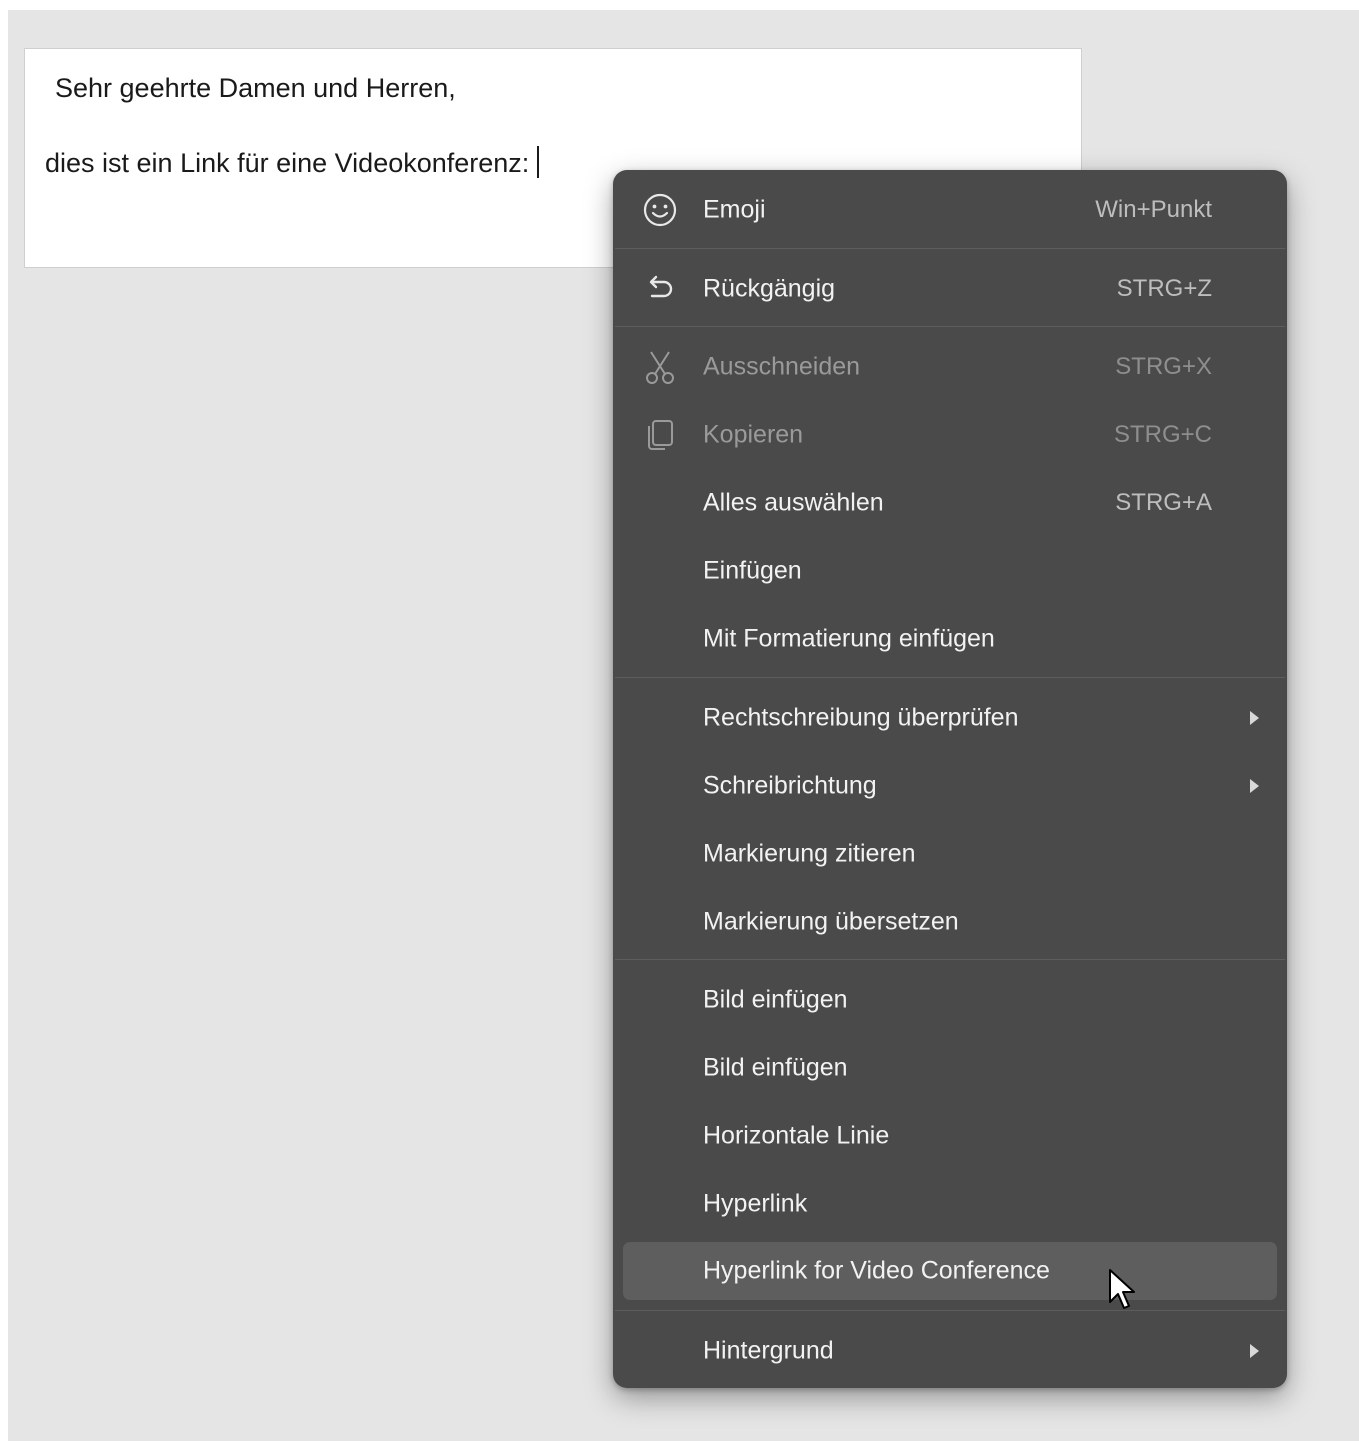  I want to click on menu-item-label: Markierung zitieren, so click(809, 853).